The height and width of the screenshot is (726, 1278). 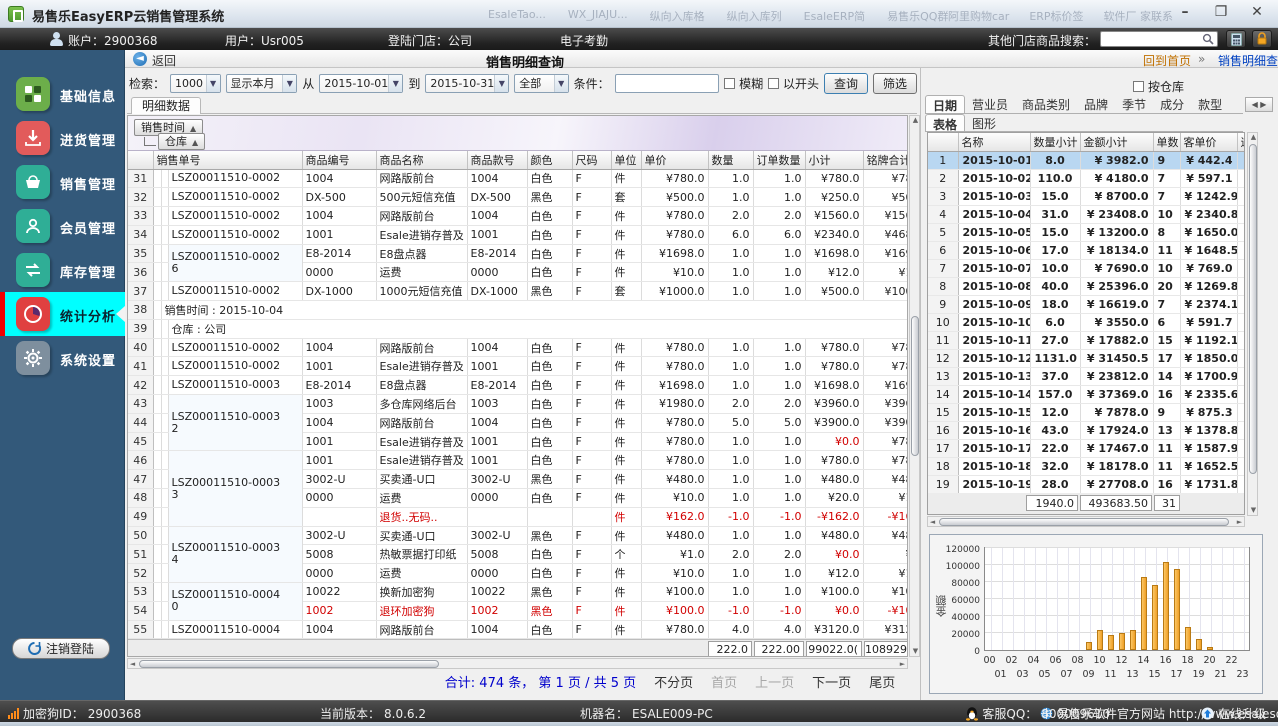 I want to click on tab-date: 日期, so click(x=945, y=104).